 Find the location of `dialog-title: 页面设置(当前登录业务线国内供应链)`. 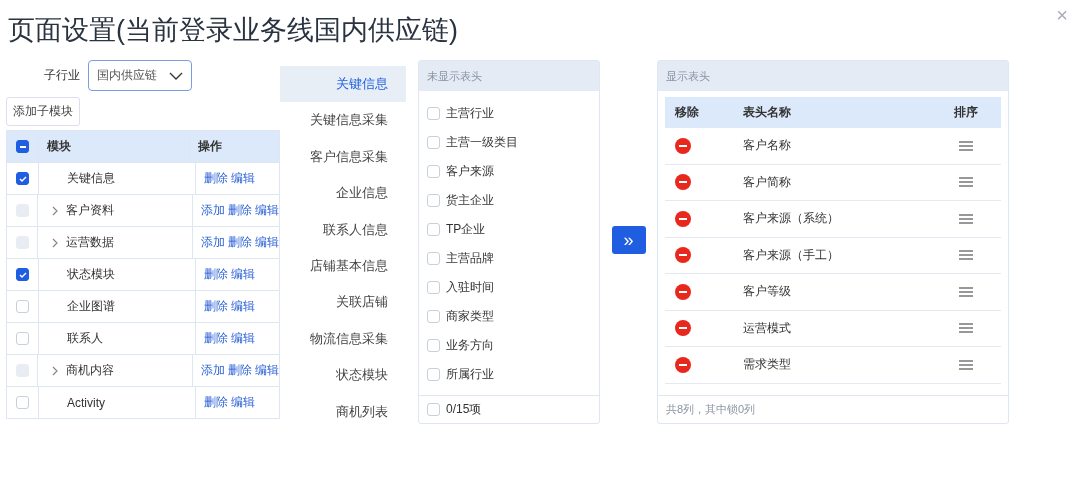

dialog-title: 页面设置(当前登录业务线国内供应链) is located at coordinates (233, 30).